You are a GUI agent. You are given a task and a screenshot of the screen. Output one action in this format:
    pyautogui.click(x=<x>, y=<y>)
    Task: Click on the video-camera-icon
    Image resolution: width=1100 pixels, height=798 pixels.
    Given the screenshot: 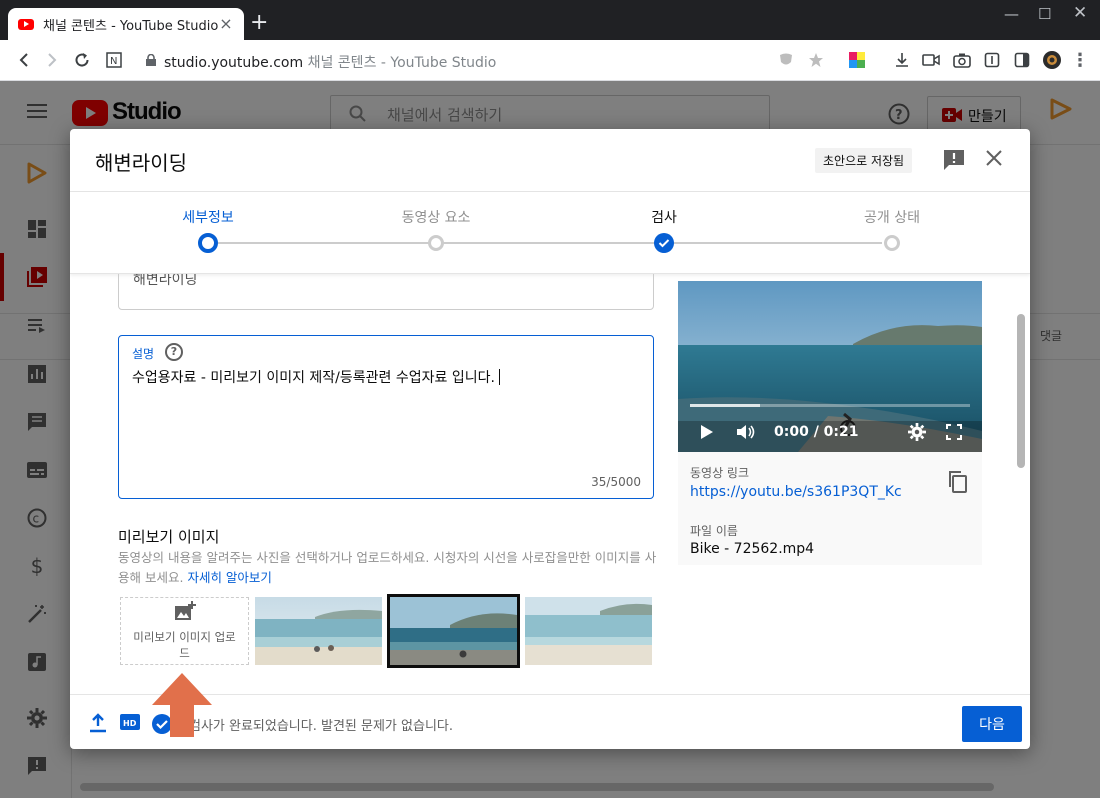 What is the action you would take?
    pyautogui.click(x=931, y=60)
    